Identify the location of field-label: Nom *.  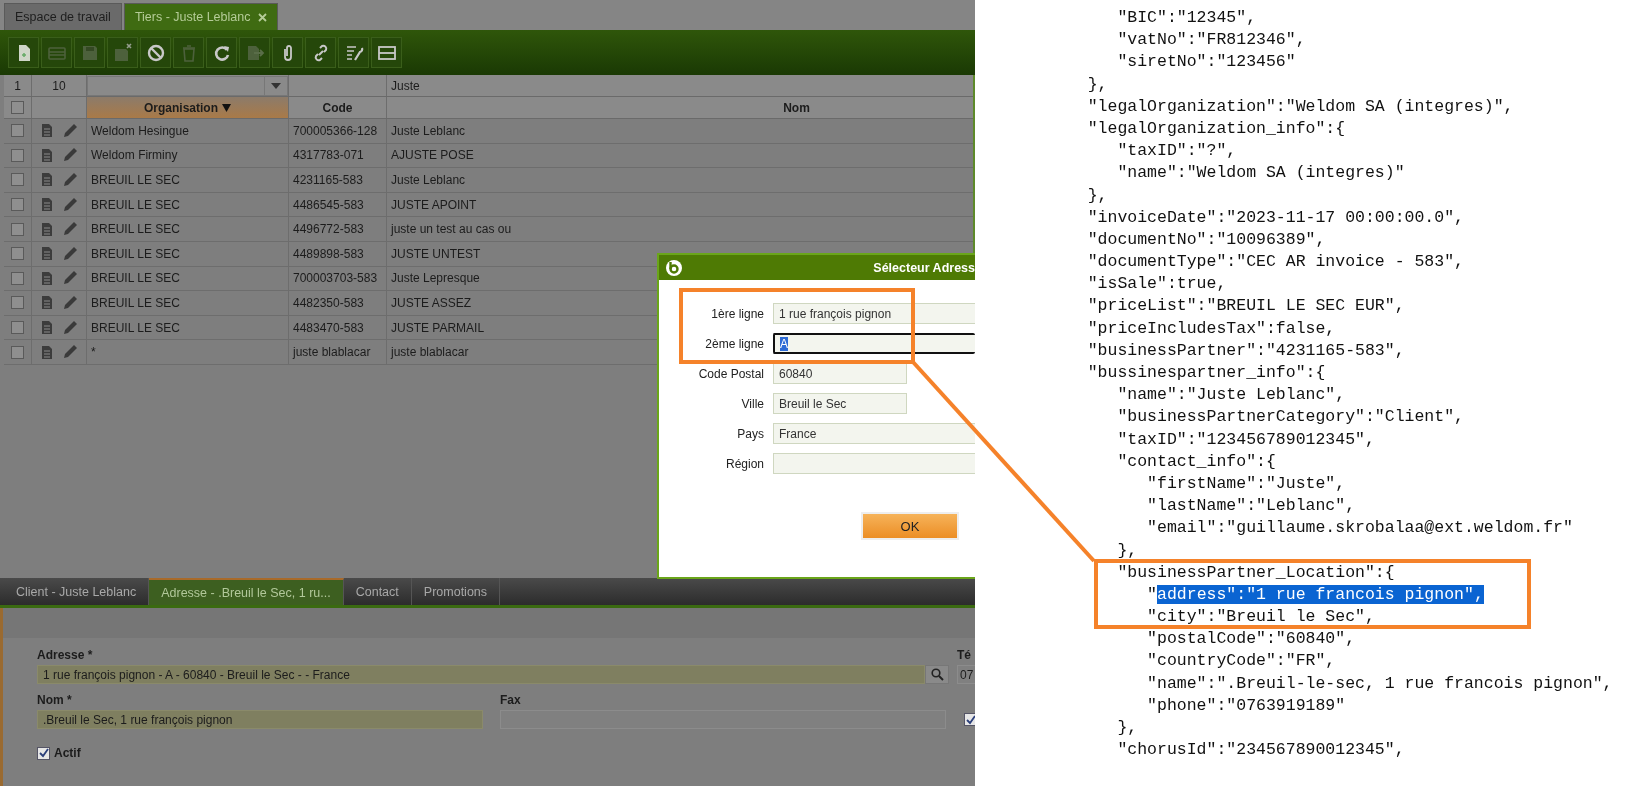
(55, 700).